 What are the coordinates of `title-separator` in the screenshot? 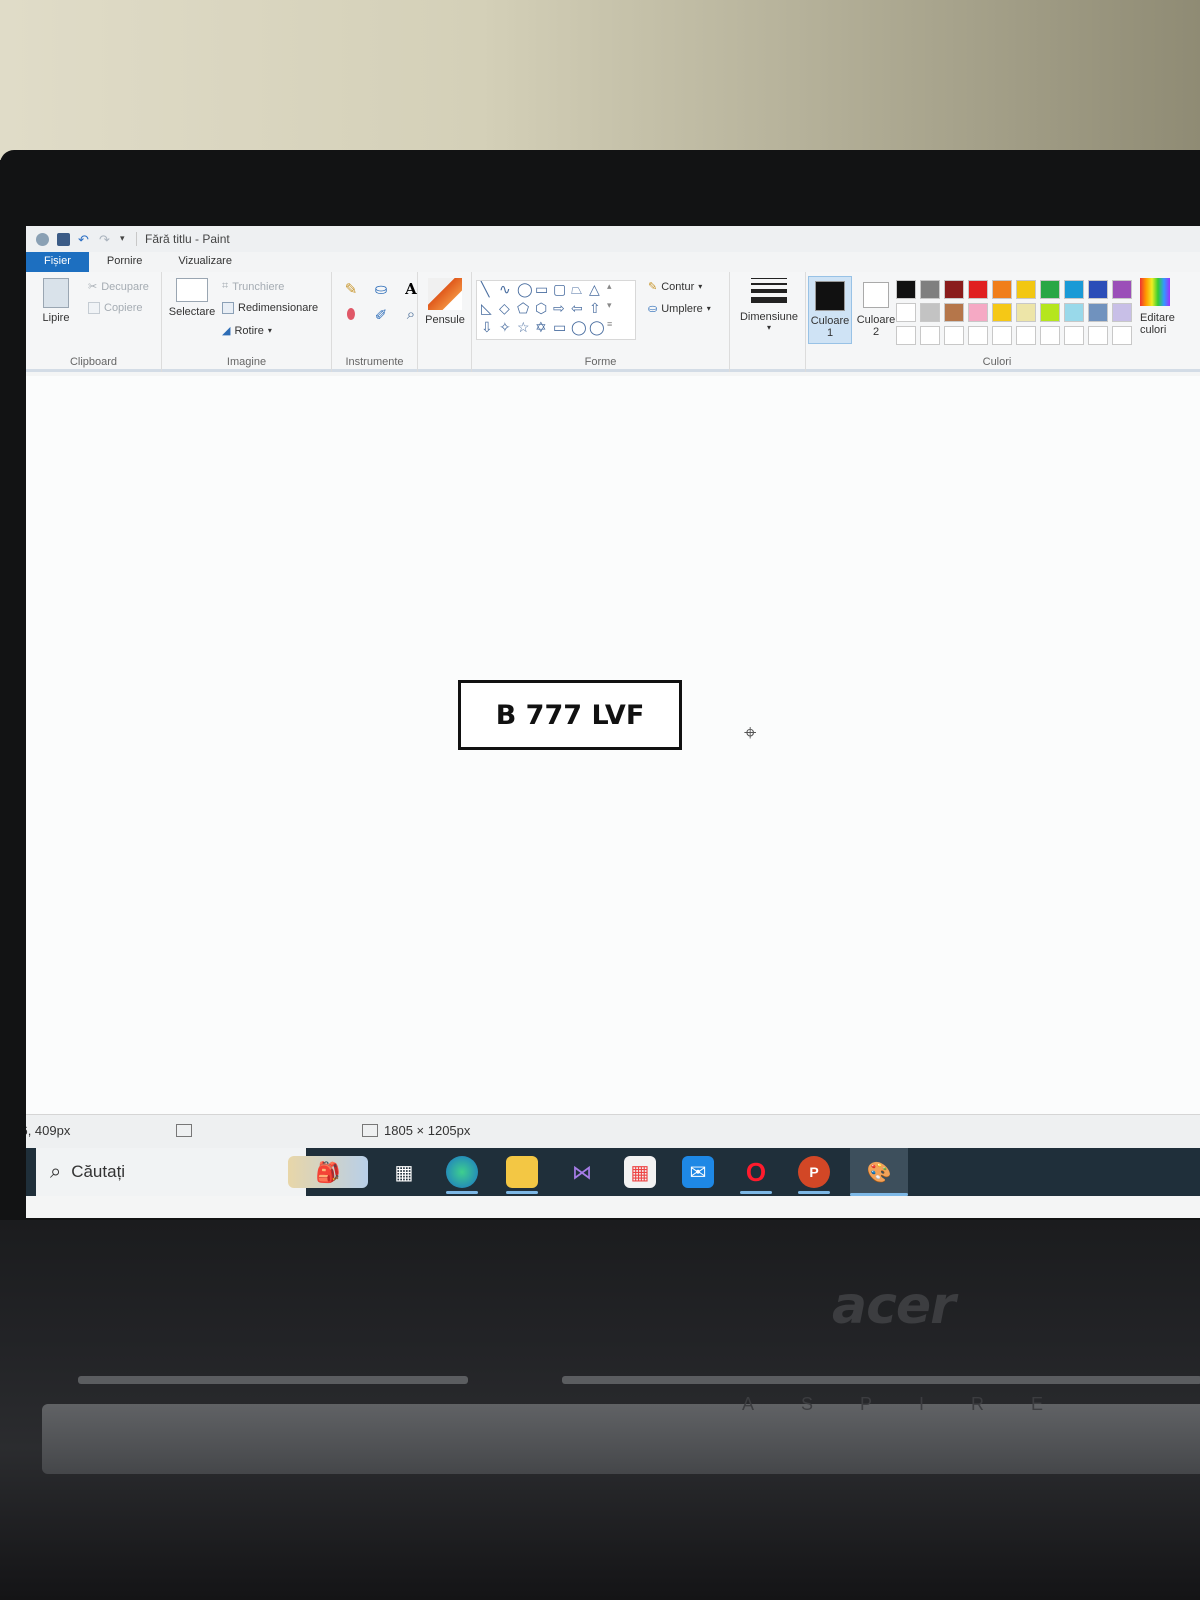 It's located at (136, 239).